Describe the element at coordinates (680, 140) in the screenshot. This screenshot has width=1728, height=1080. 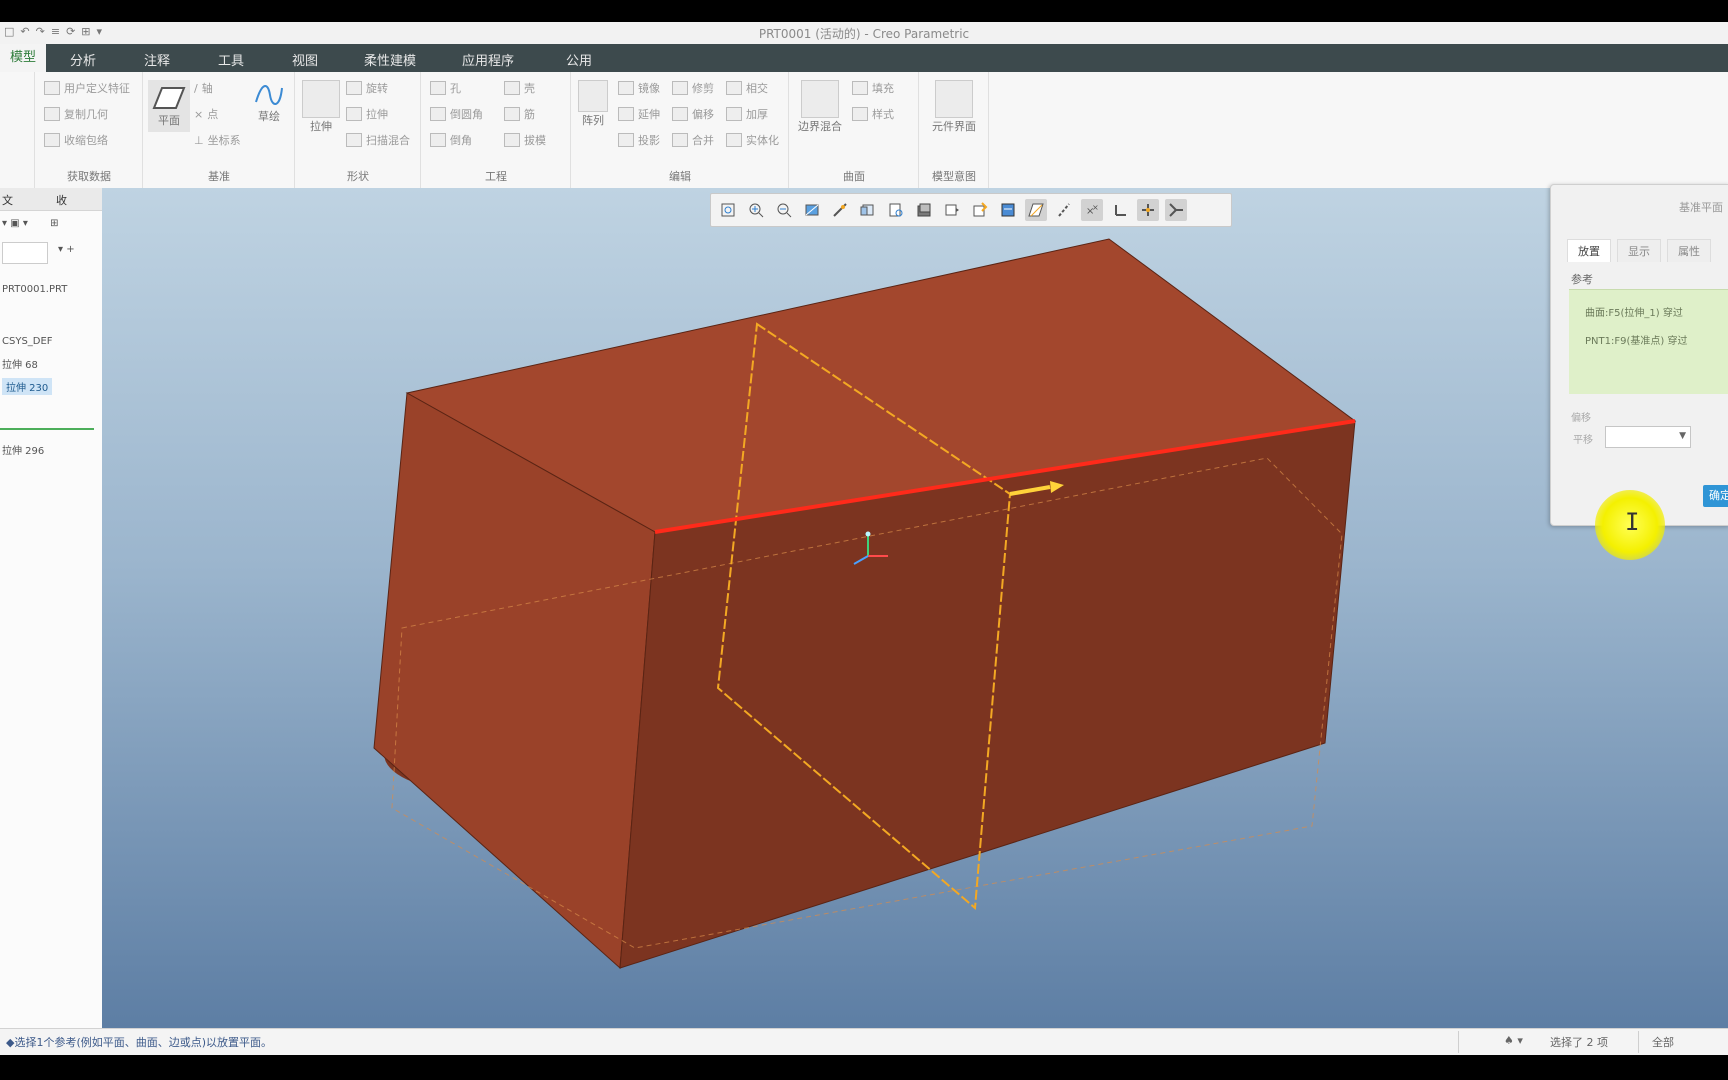
I see `merge-icon` at that location.